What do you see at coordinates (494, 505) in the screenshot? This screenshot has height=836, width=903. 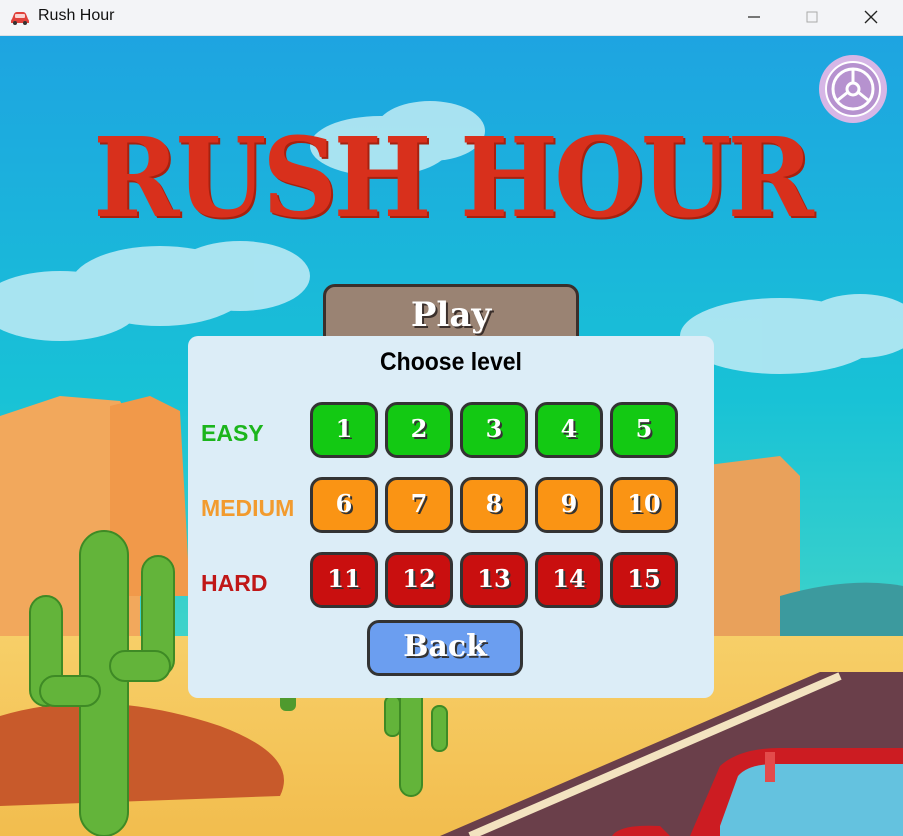 I see `level-8-button: 8` at bounding box center [494, 505].